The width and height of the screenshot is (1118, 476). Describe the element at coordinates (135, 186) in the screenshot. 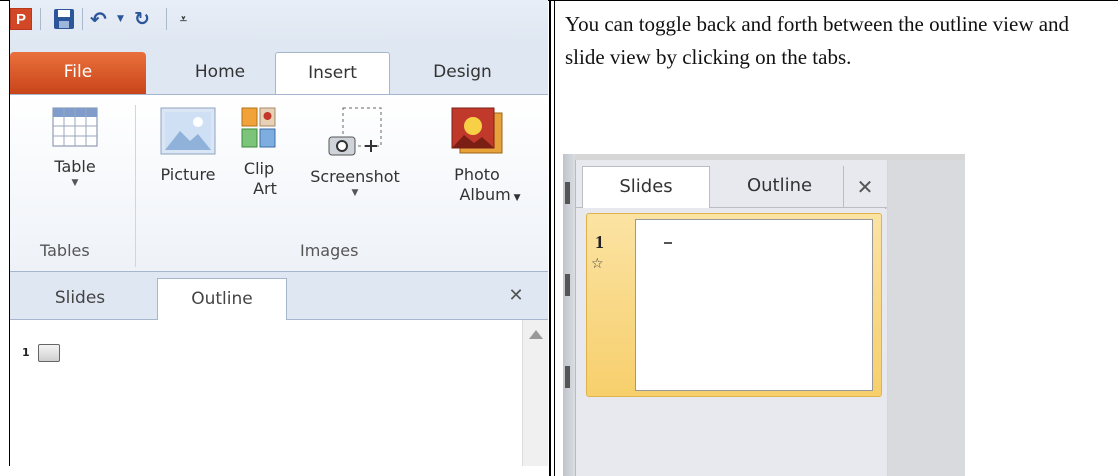

I see `group-divider` at that location.